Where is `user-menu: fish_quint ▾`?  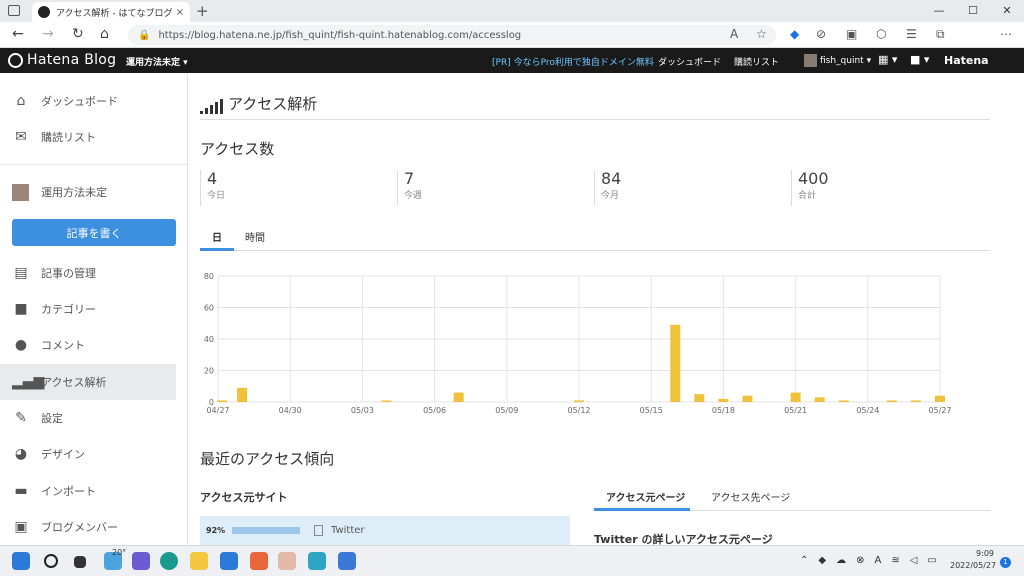
user-menu: fish_quint ▾ is located at coordinates (837, 60).